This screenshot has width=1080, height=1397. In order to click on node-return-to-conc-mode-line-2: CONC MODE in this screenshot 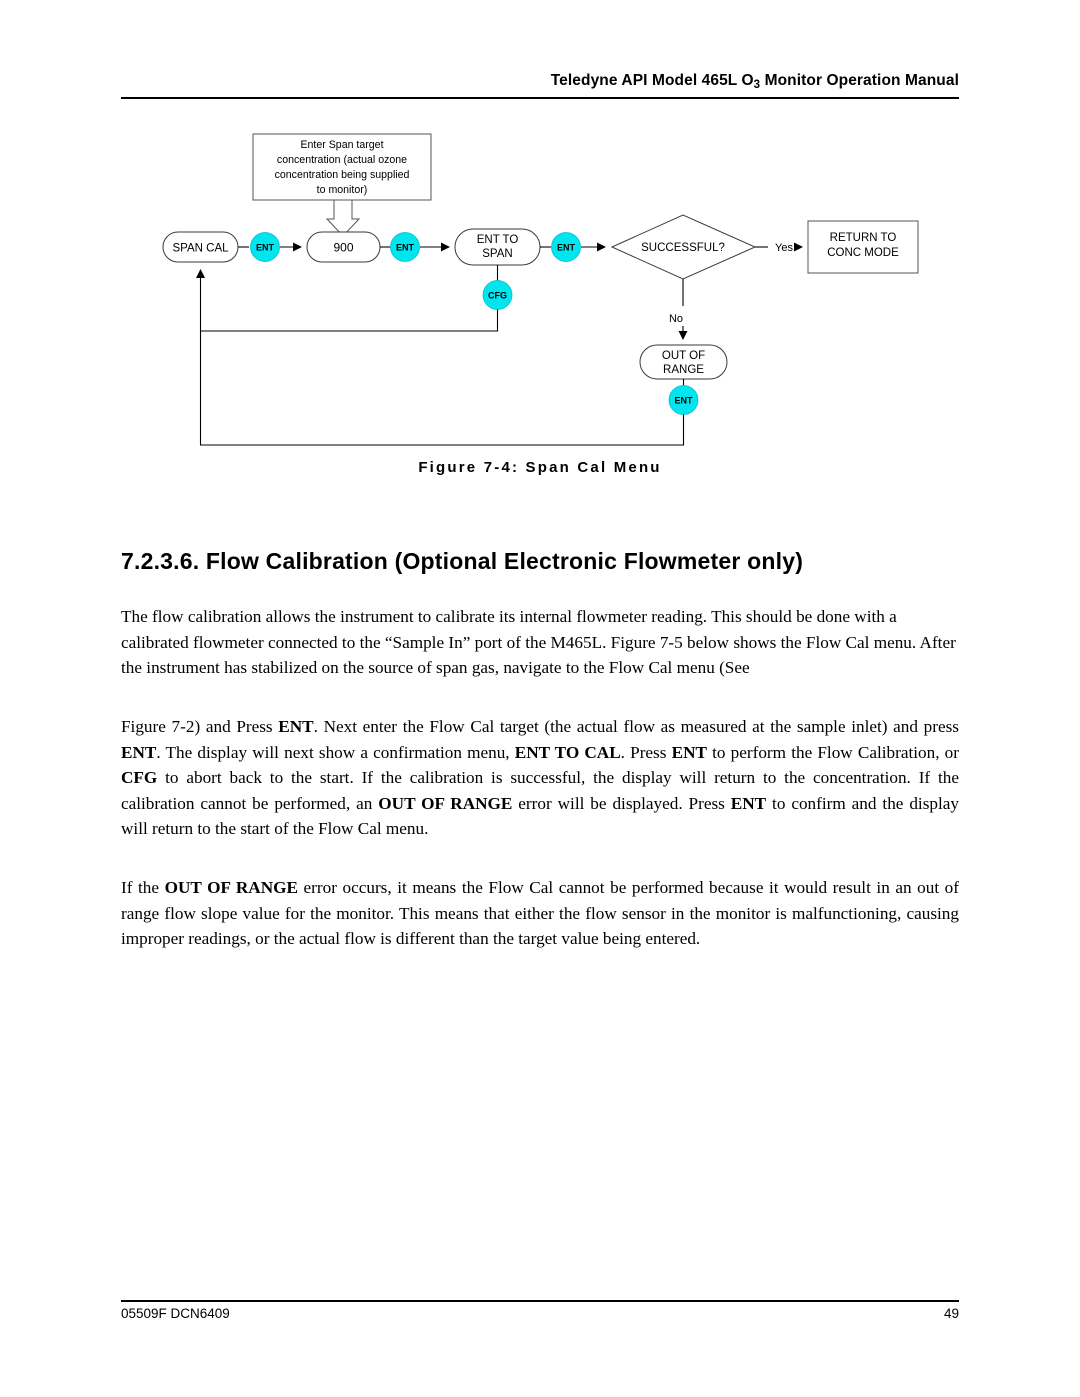, I will do `click(863, 253)`.